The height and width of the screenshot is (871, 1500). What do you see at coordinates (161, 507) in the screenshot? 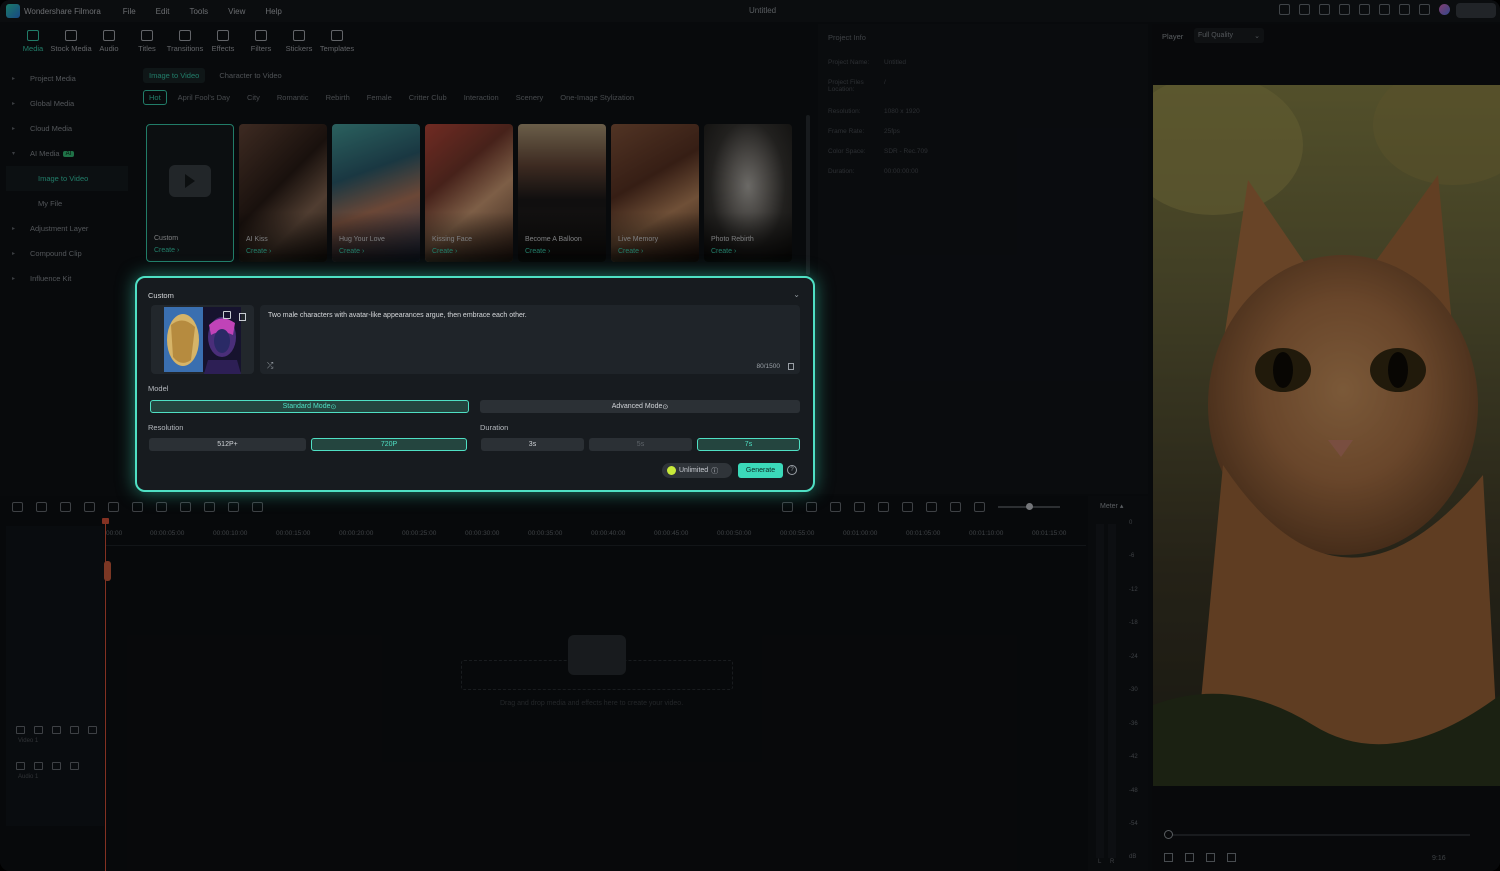
I see `text-icon` at bounding box center [161, 507].